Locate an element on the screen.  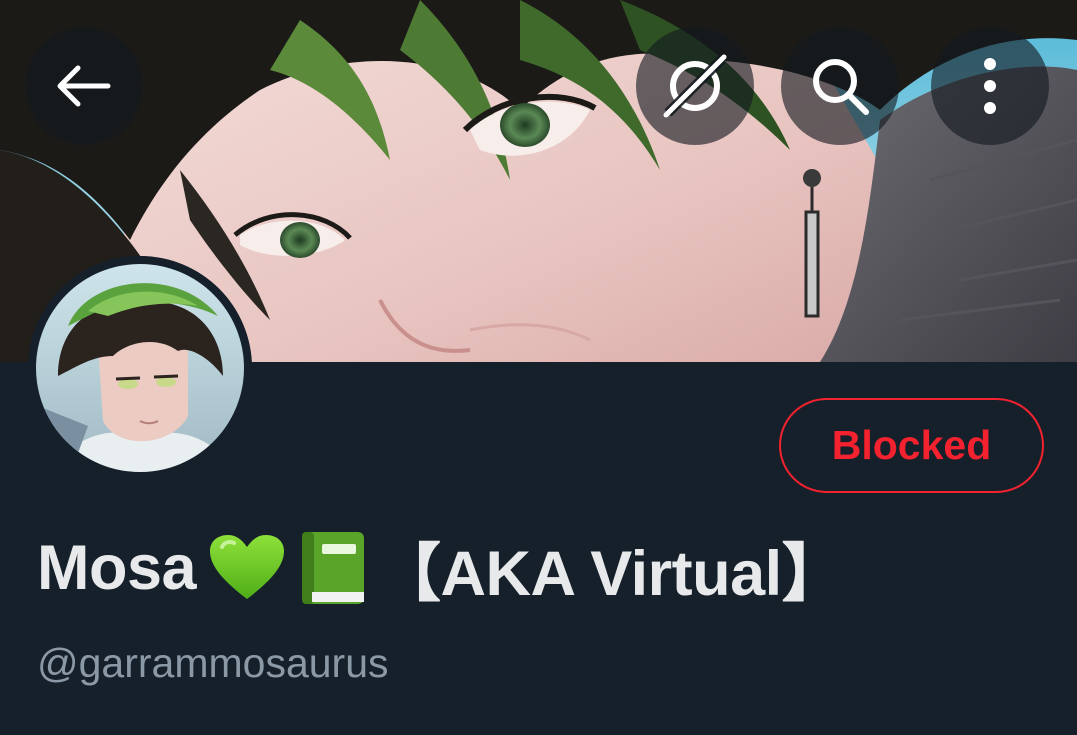
search-button is located at coordinates (840, 86).